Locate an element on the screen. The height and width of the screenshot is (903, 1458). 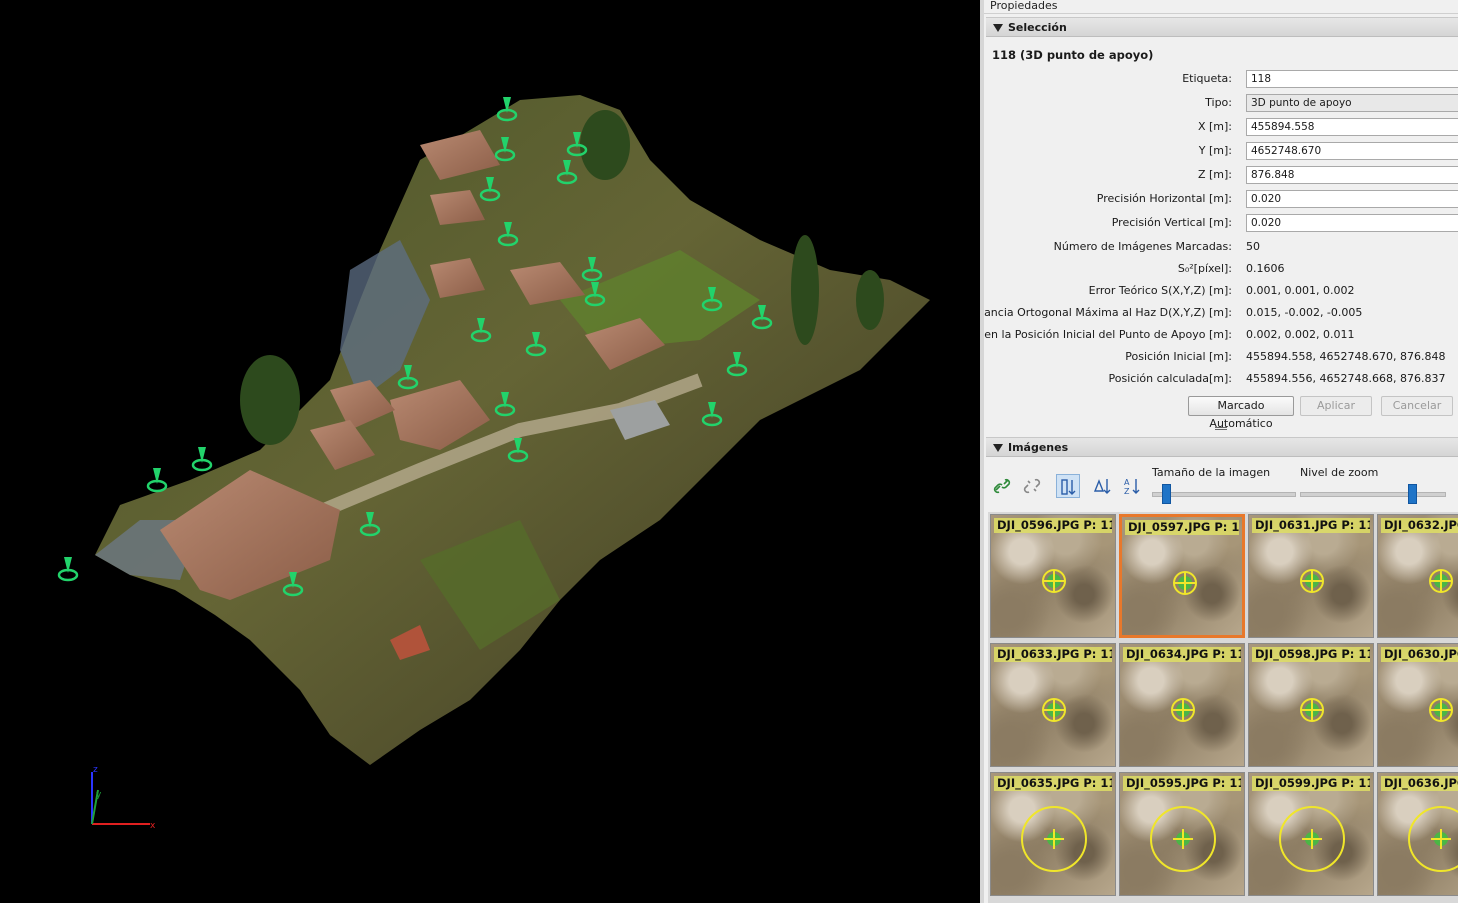
type-field: 3D punto de apoyo is located at coordinates (1352, 103).